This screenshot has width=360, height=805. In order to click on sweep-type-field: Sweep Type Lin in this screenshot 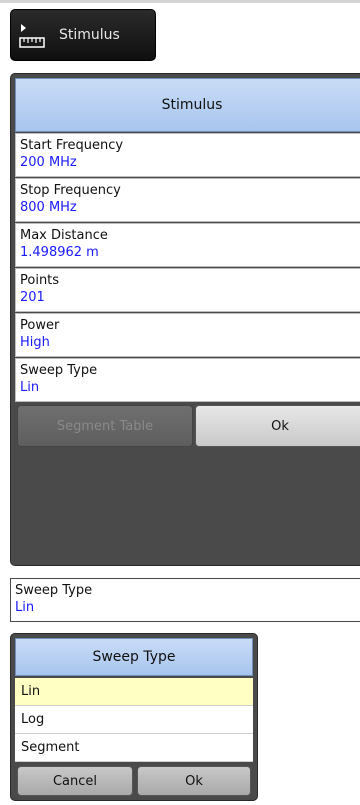, I will do `click(185, 600)`.